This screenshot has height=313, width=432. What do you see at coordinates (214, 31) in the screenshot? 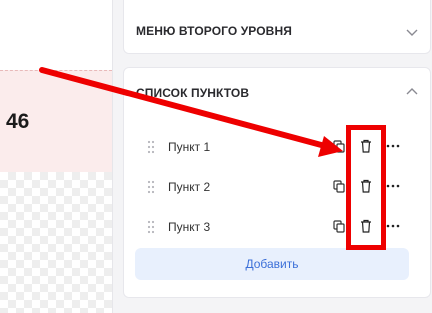
I see `level2-menu-title: МЕНЮ ВТОРОГО УРОВНЯ` at bounding box center [214, 31].